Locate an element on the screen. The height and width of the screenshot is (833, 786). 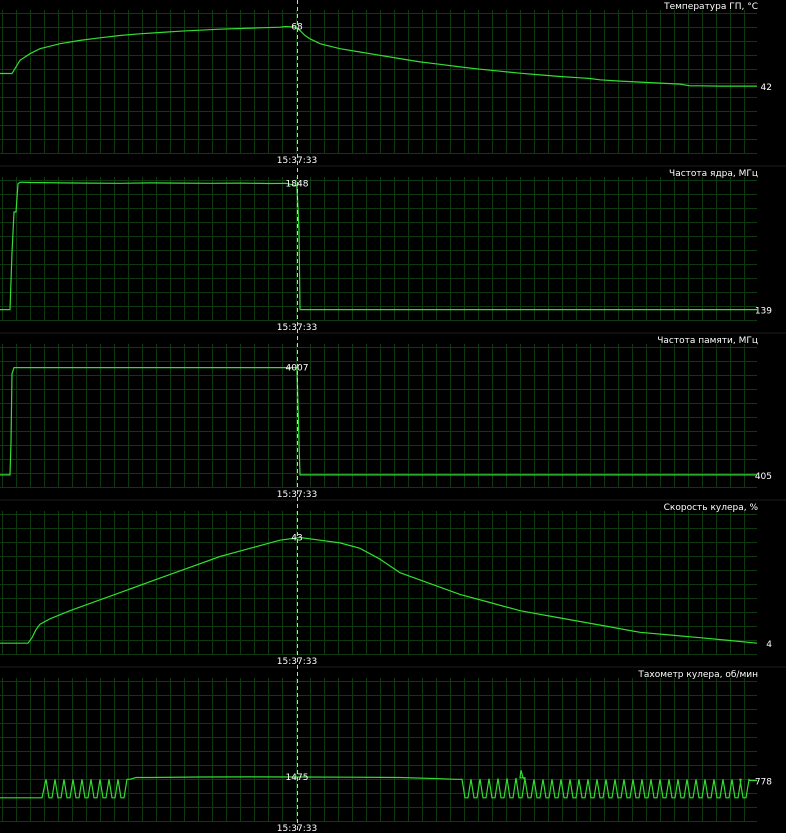
current-value-label: 778 is located at coordinates (763, 782).